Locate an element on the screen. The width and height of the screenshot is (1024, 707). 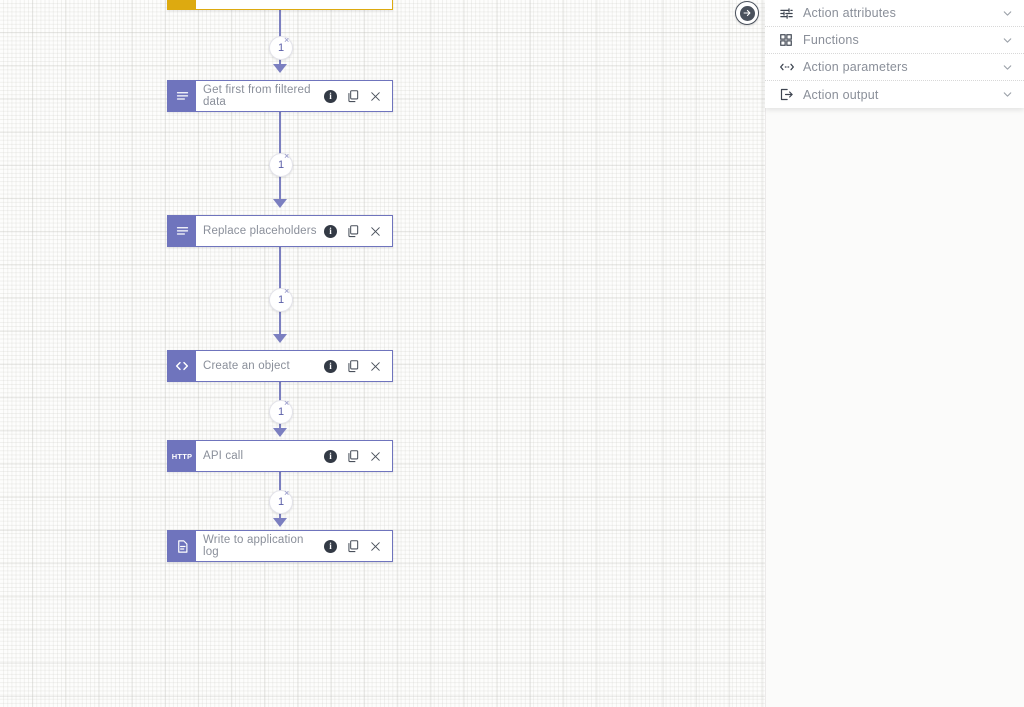
collapse-panel-button is located at coordinates (747, 13).